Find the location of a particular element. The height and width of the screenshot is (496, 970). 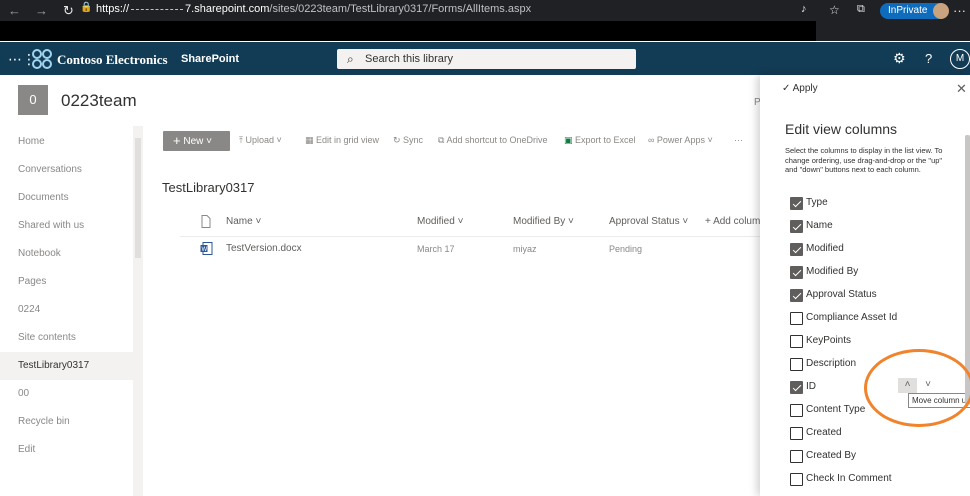

sync-label: Sync is located at coordinates (413, 140).